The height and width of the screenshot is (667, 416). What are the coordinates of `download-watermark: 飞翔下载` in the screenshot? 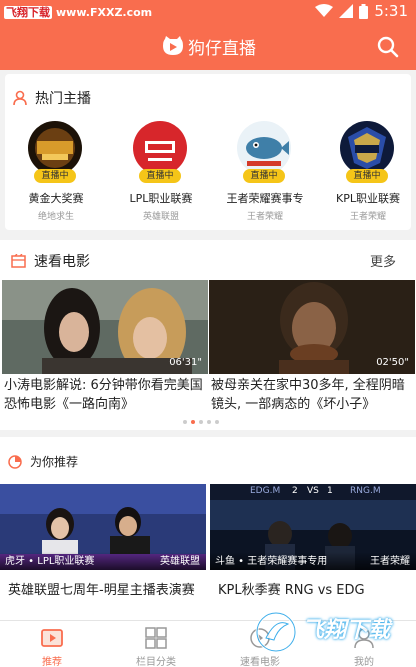 It's located at (332, 634).